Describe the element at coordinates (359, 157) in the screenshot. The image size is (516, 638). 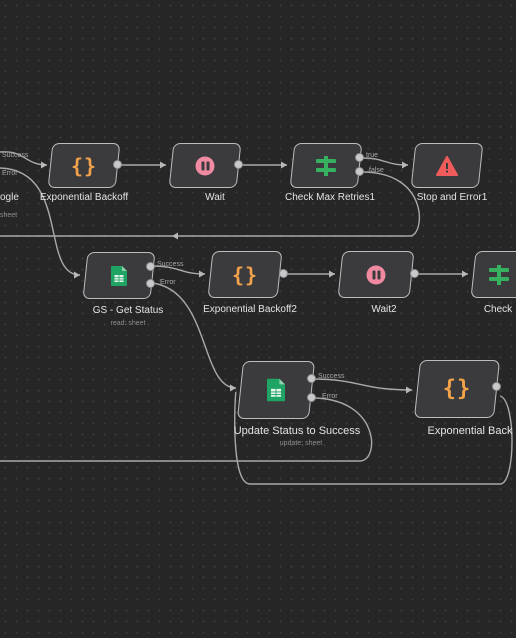
I see `true-port` at that location.